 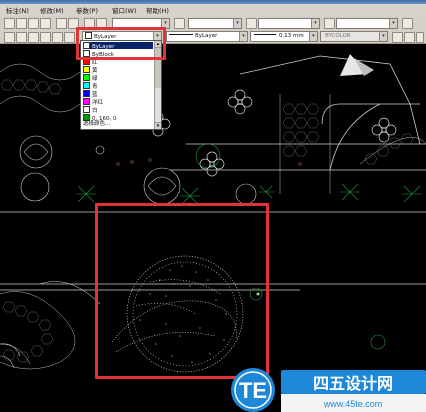 I want to click on linetype-combo-value: ByLayer, so click(x=206, y=36).